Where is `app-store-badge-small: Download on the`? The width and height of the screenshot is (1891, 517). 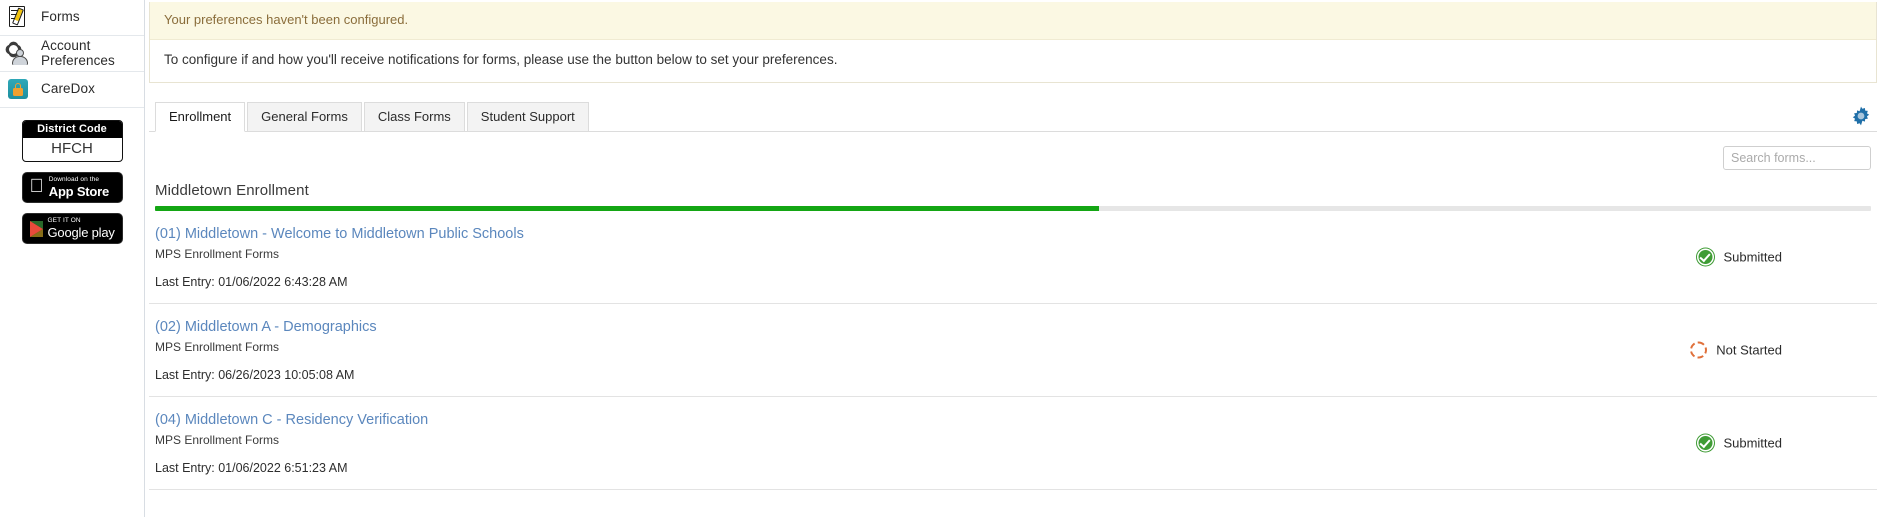 app-store-badge-small: Download on the is located at coordinates (66, 180).